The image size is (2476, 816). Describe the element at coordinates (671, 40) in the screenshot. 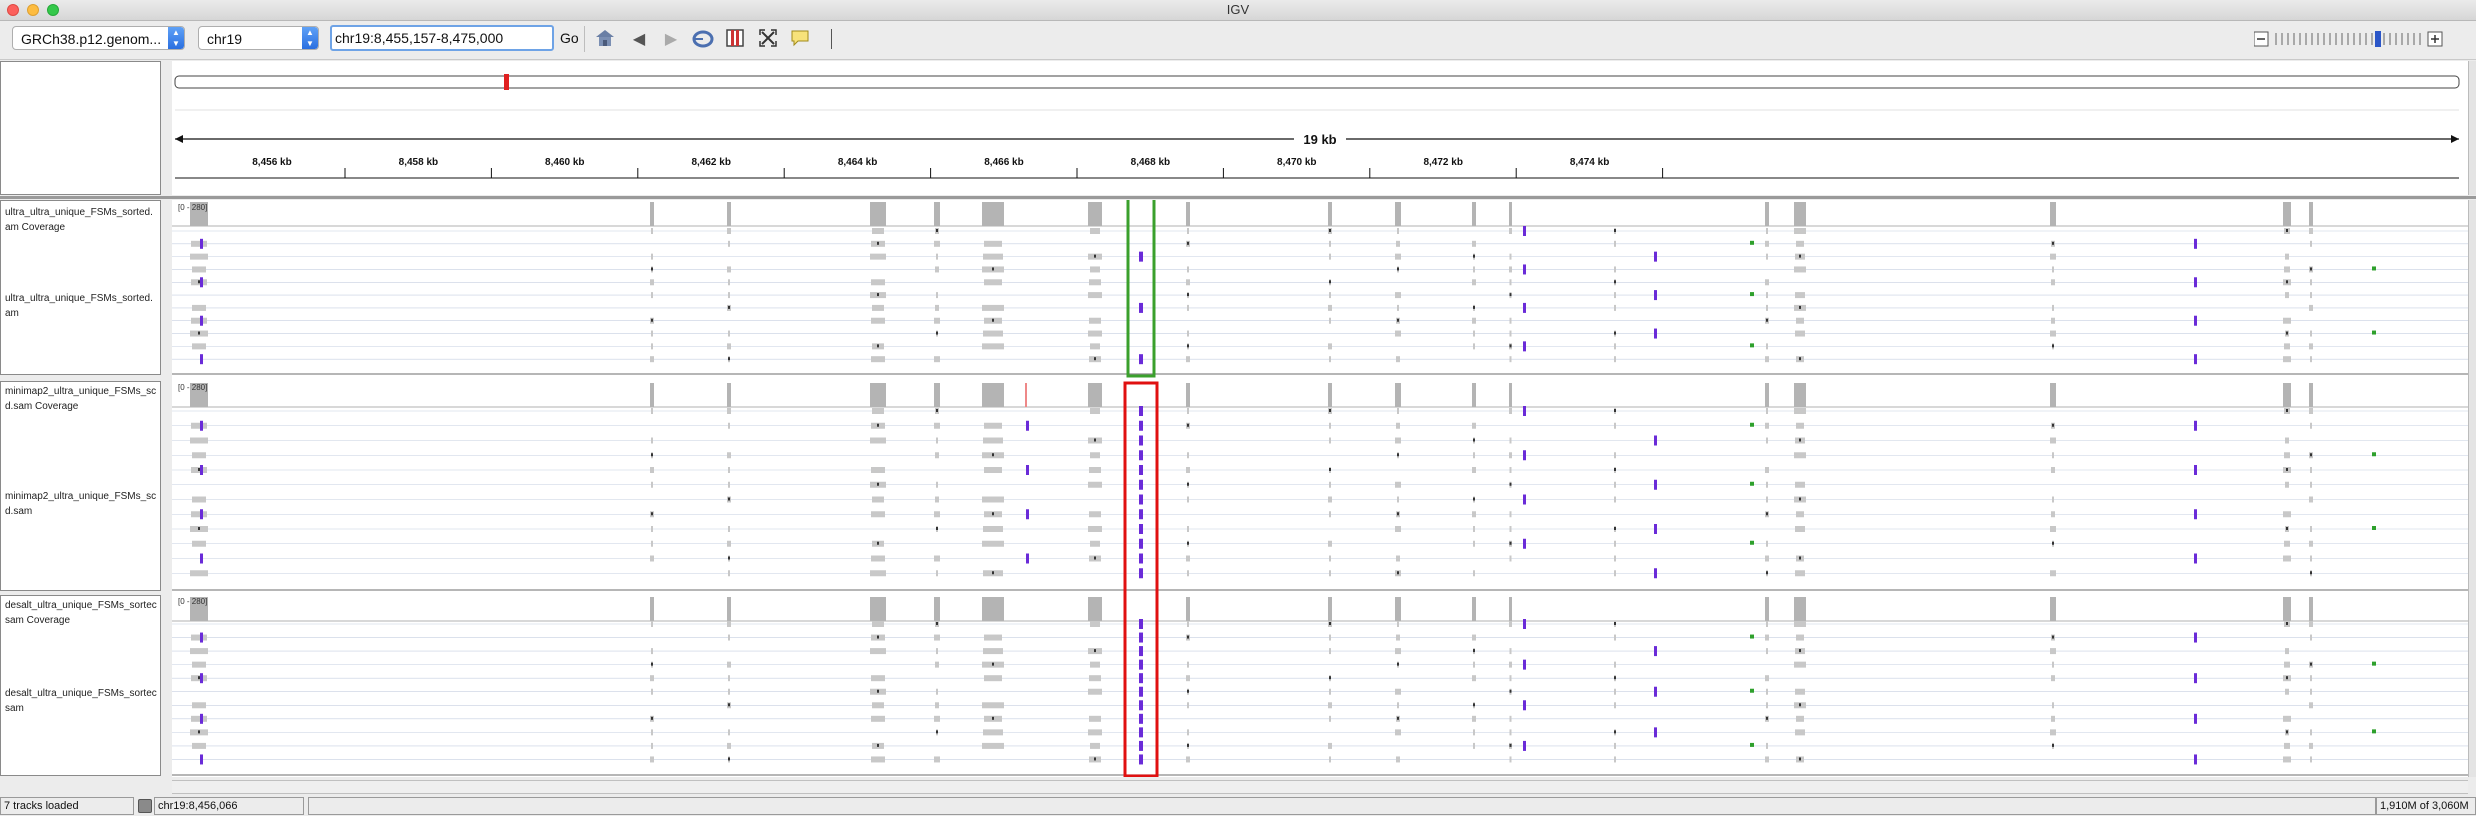

I see `forward-icon: ▶` at that location.